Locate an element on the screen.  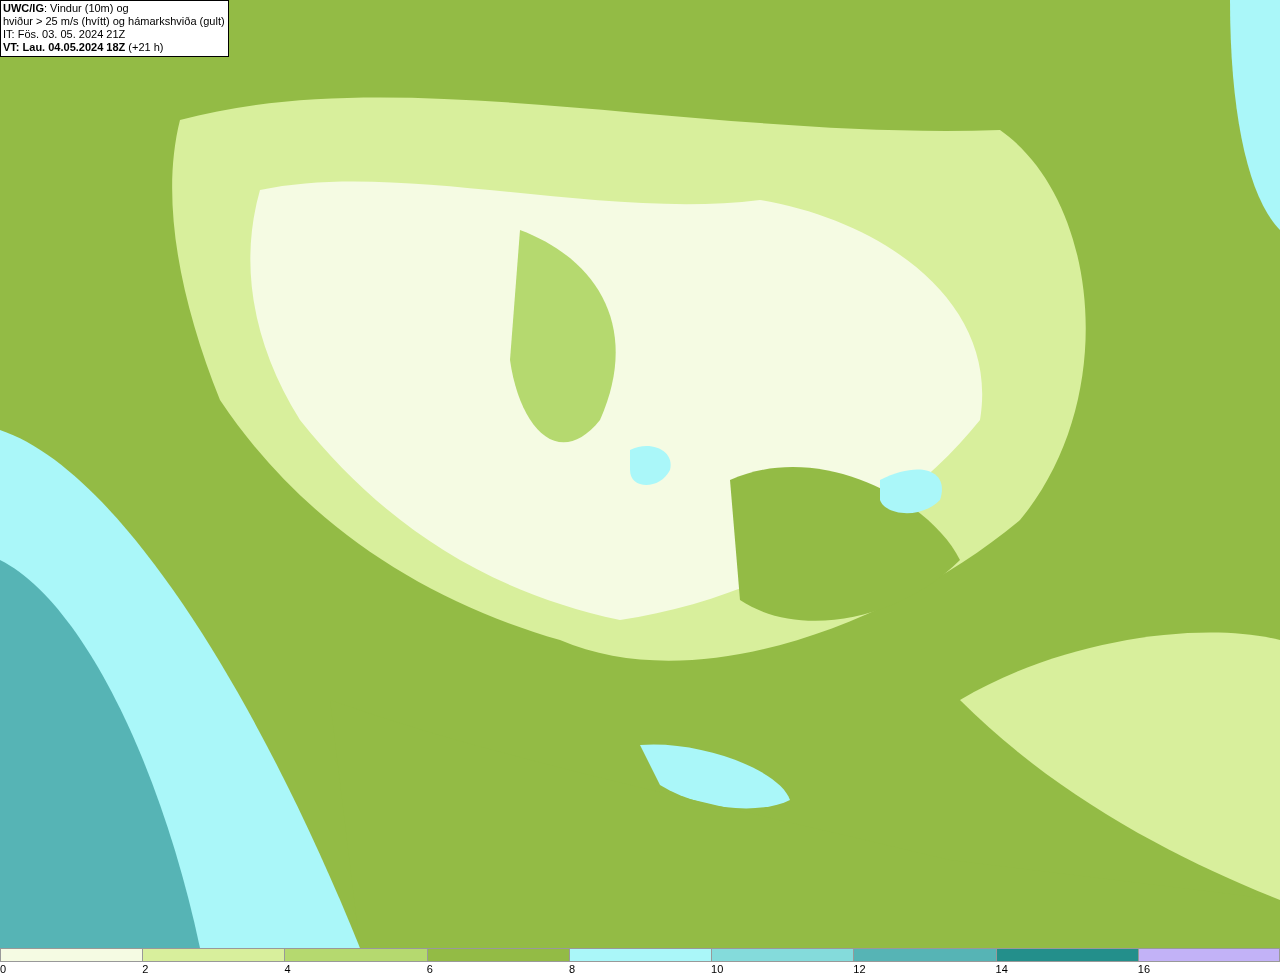
info-text: VT: Lau. 04.05.2024 18Z (+21 h) is located at coordinates (84, 47).